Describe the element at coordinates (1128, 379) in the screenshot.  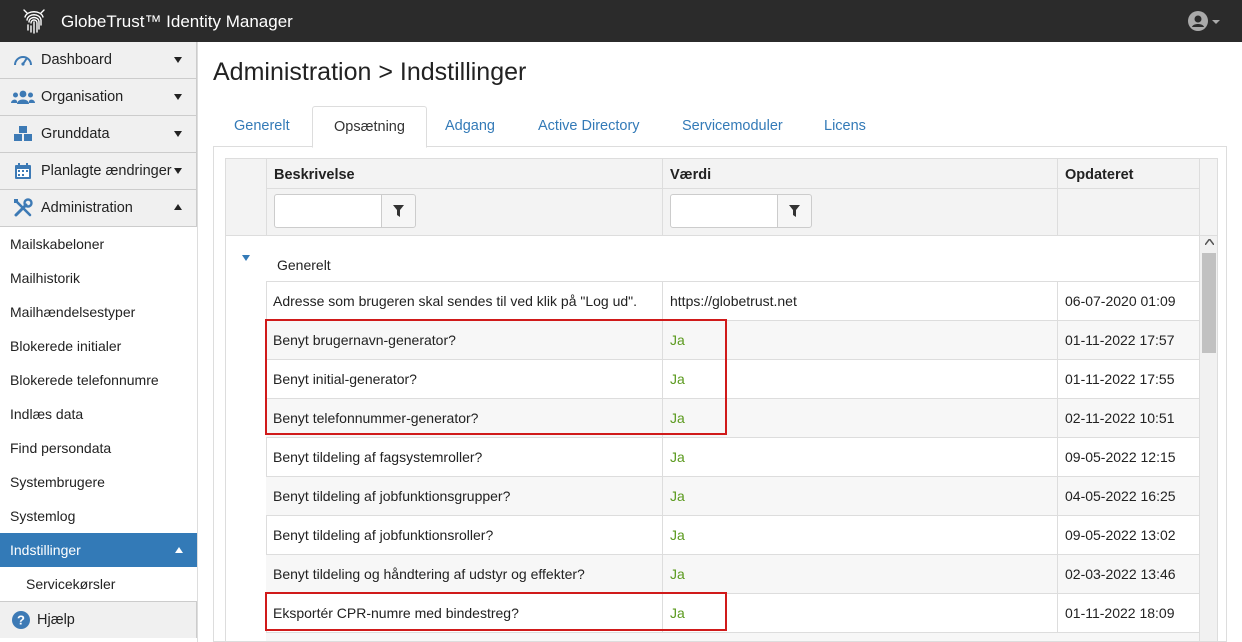
I see `cell-opdateret: 01-11-2022 17:55` at that location.